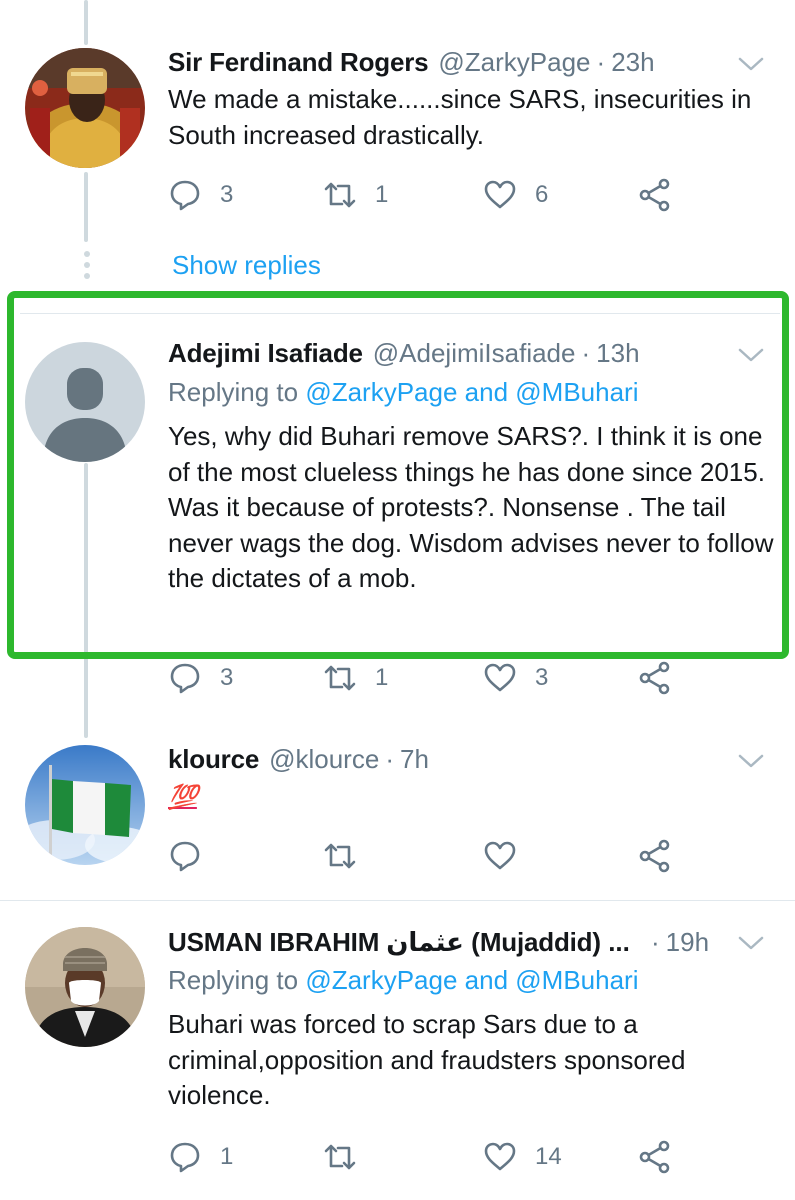  I want to click on tweet-actions: 3 1 6, so click(433, 195).